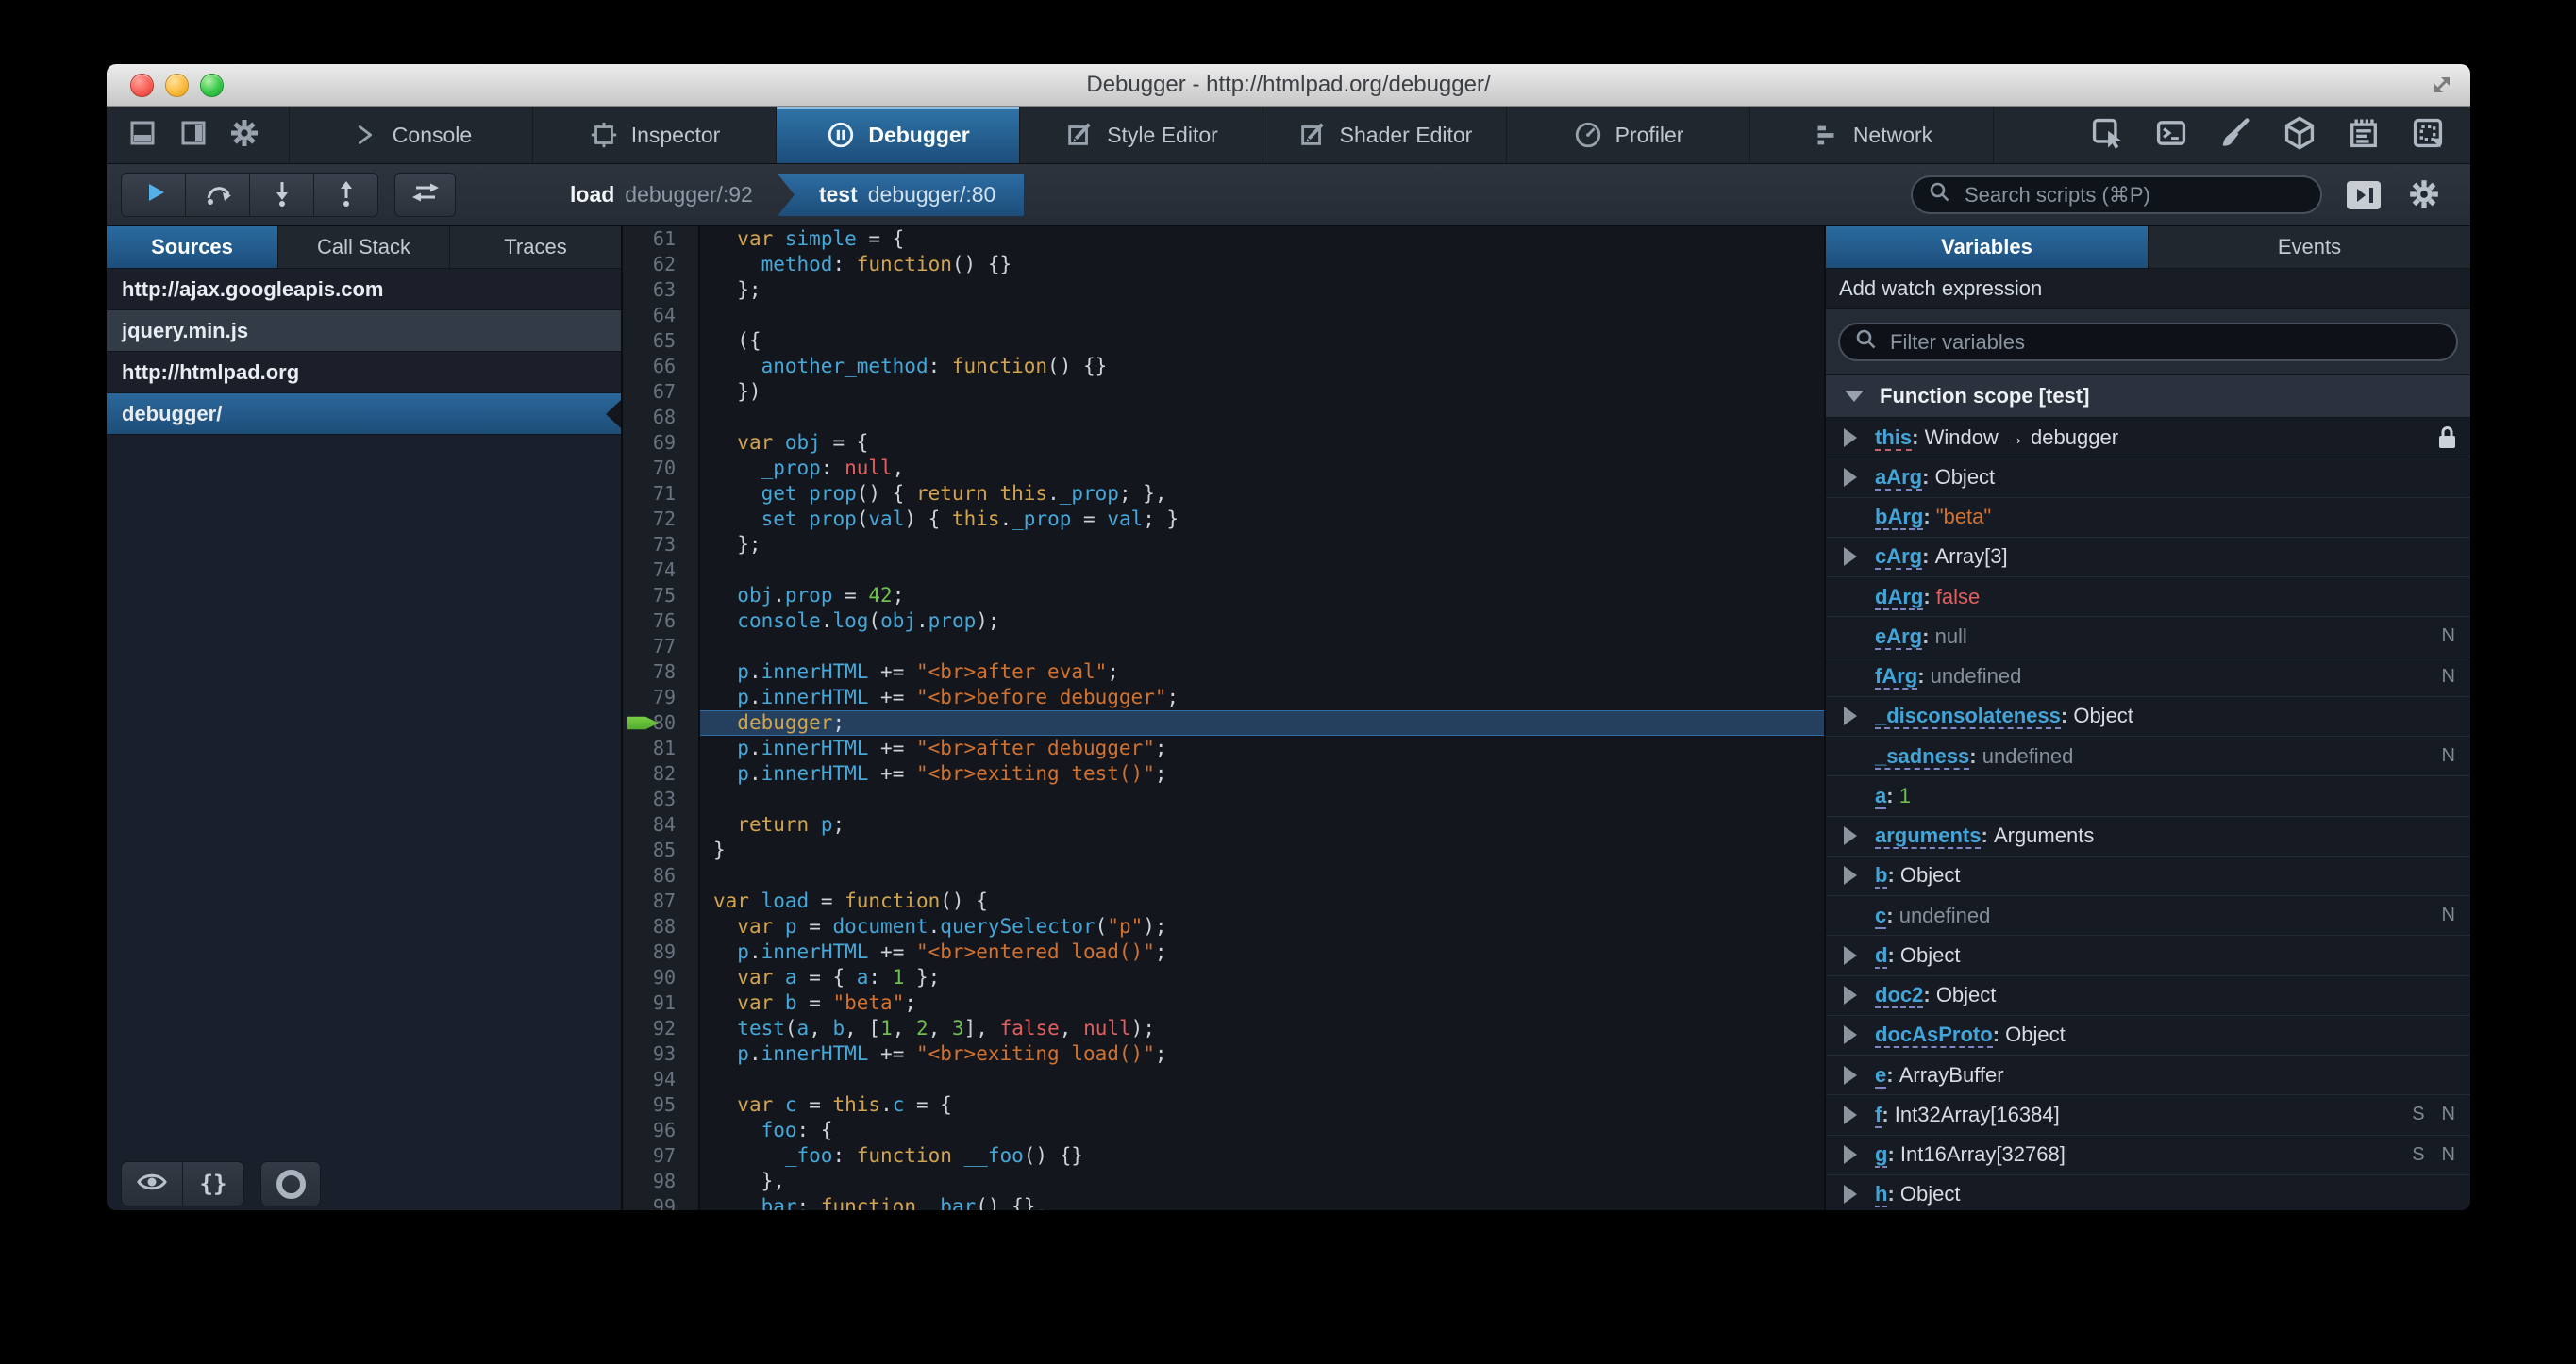 This screenshot has width=2576, height=1364. I want to click on code-line: 71 get prop() { return this._prop; },, so click(1223, 494).